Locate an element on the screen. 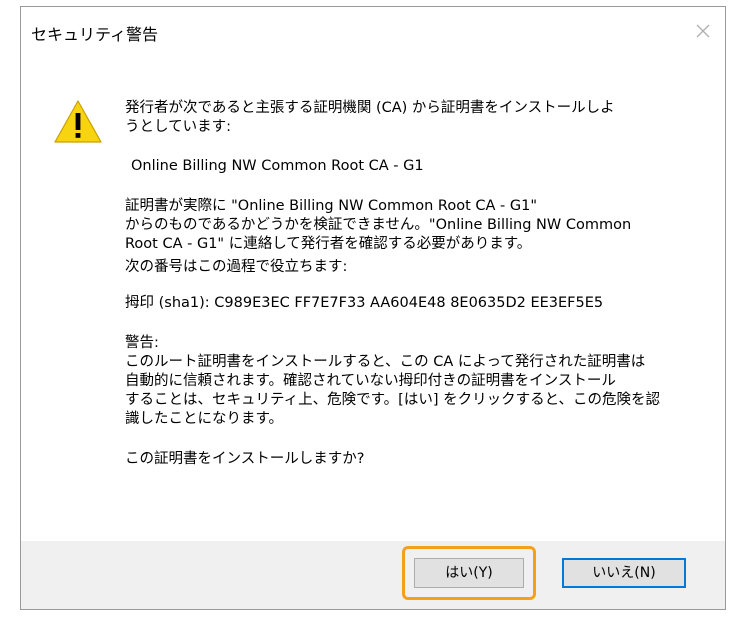 This screenshot has width=732, height=618. dialog-title: セキュリティ警告 is located at coordinates (95, 34).